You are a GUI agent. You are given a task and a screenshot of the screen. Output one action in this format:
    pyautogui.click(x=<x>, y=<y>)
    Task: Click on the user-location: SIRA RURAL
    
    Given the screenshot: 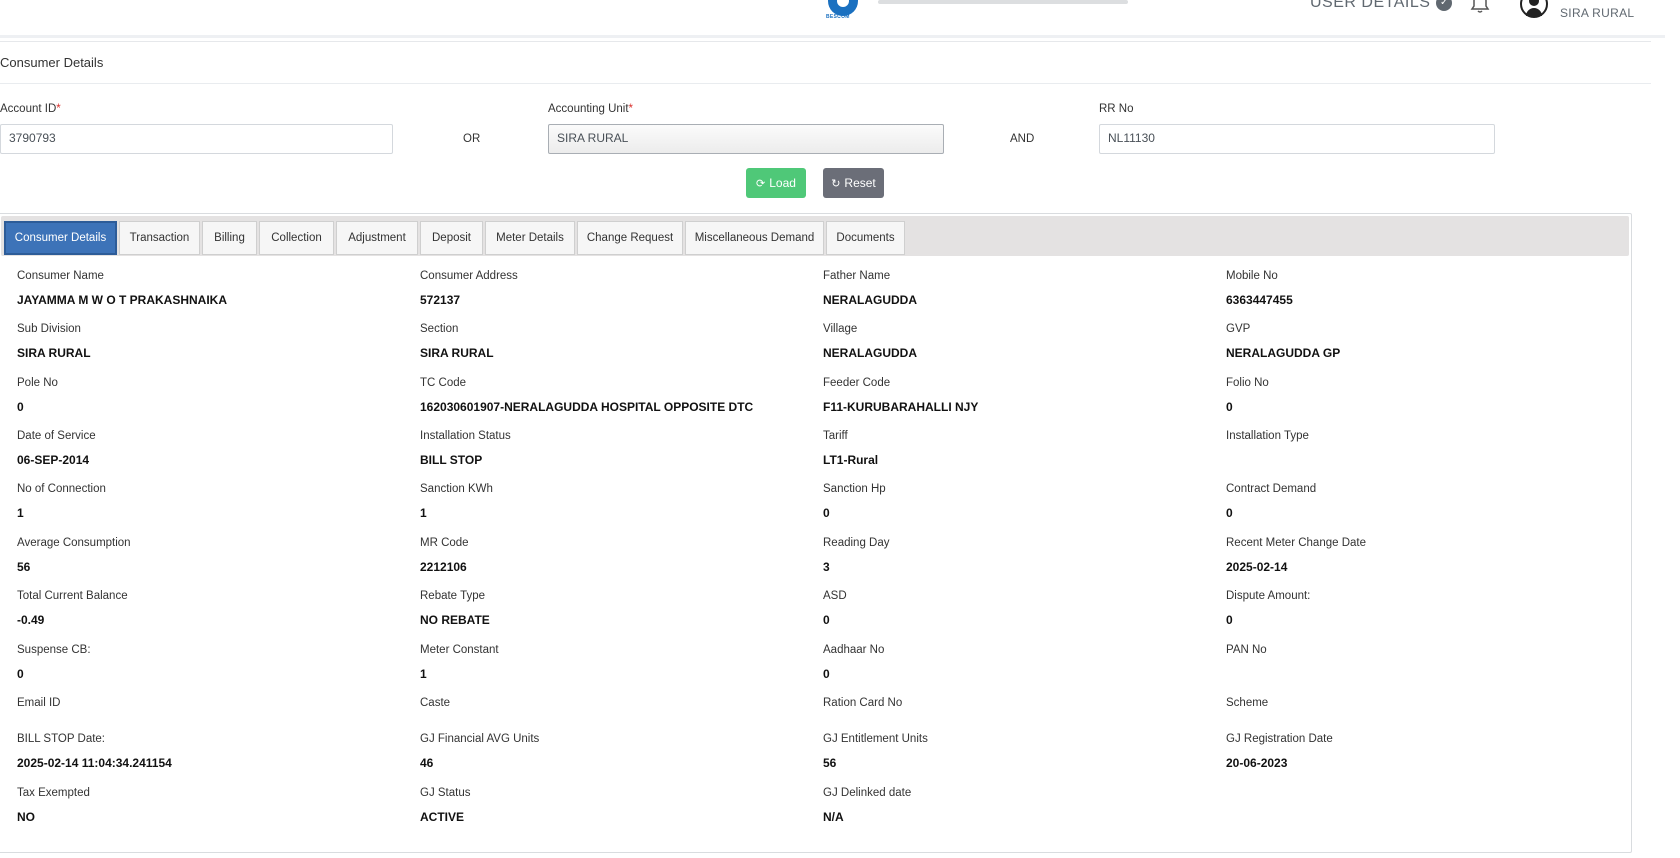 What is the action you would take?
    pyautogui.click(x=1597, y=13)
    